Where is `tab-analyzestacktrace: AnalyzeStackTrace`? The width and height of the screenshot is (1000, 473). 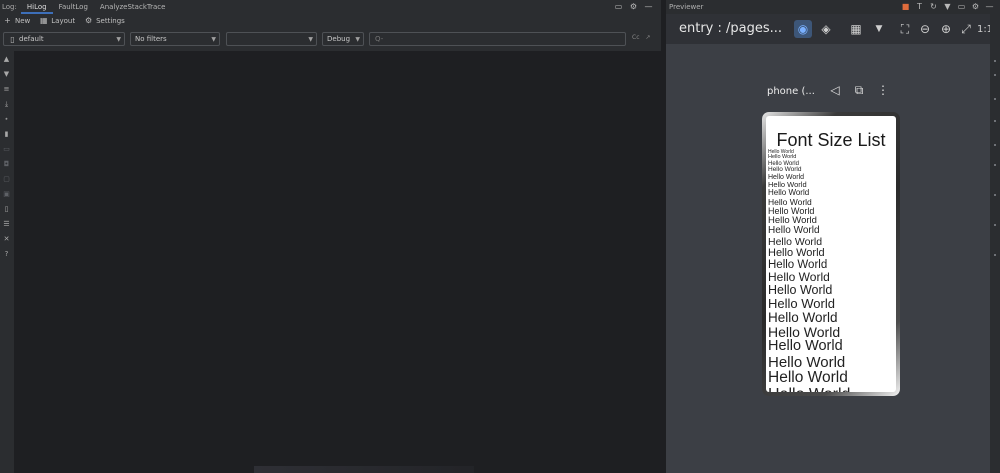 tab-analyzestacktrace: AnalyzeStackTrace is located at coordinates (133, 7).